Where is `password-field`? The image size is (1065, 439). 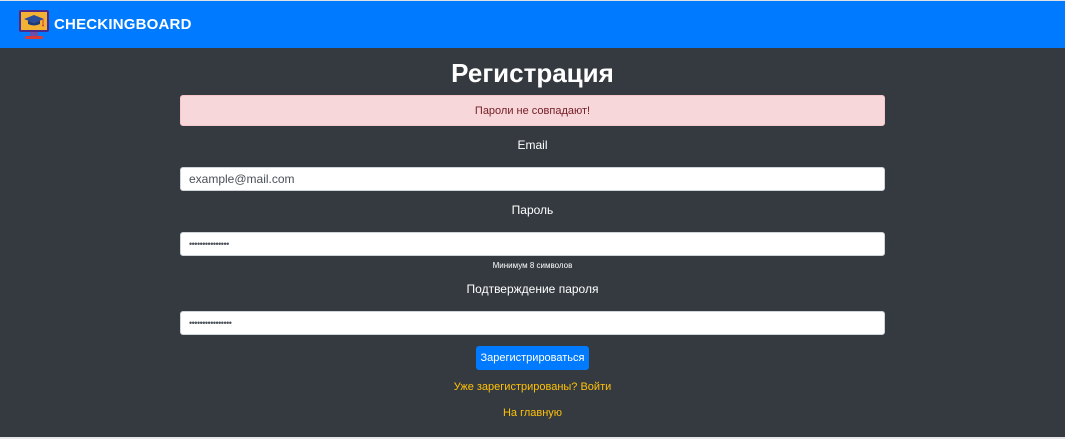 password-field is located at coordinates (532, 244).